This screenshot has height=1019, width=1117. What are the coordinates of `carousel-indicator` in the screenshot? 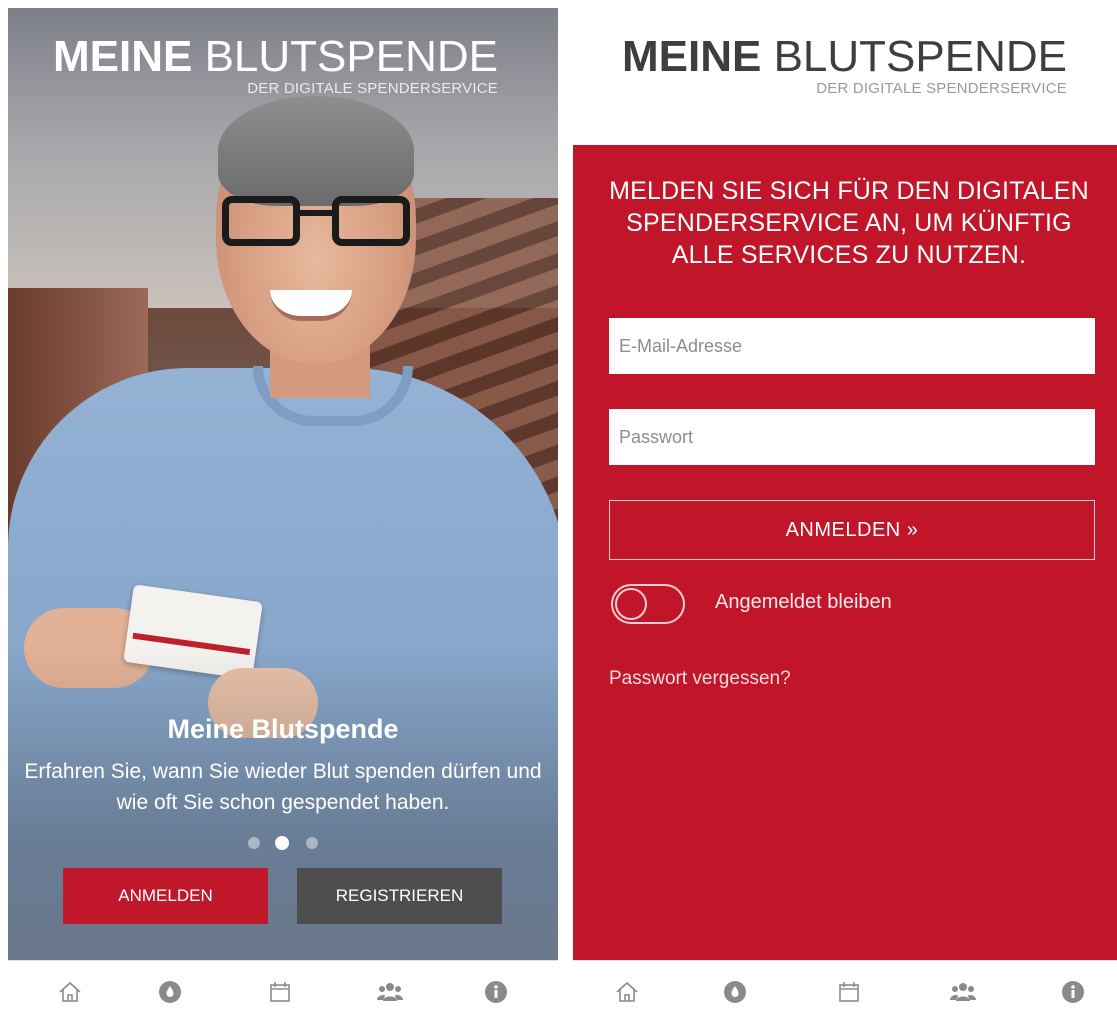 It's located at (288, 842).